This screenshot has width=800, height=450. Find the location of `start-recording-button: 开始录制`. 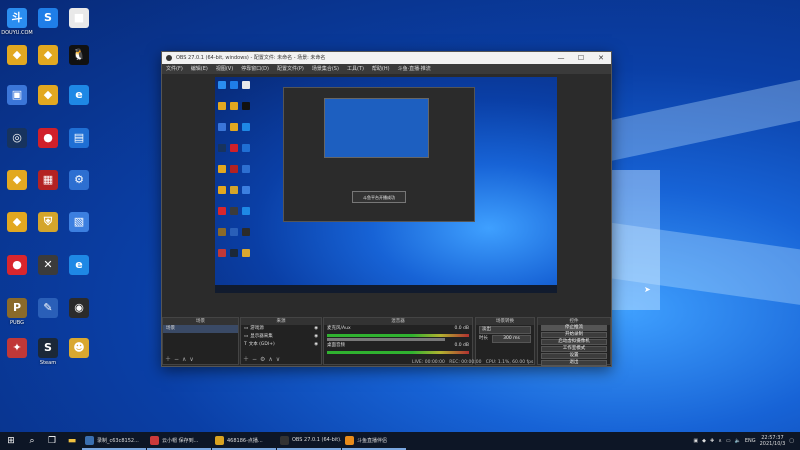

start-recording-button: 开始录制 is located at coordinates (574, 335).